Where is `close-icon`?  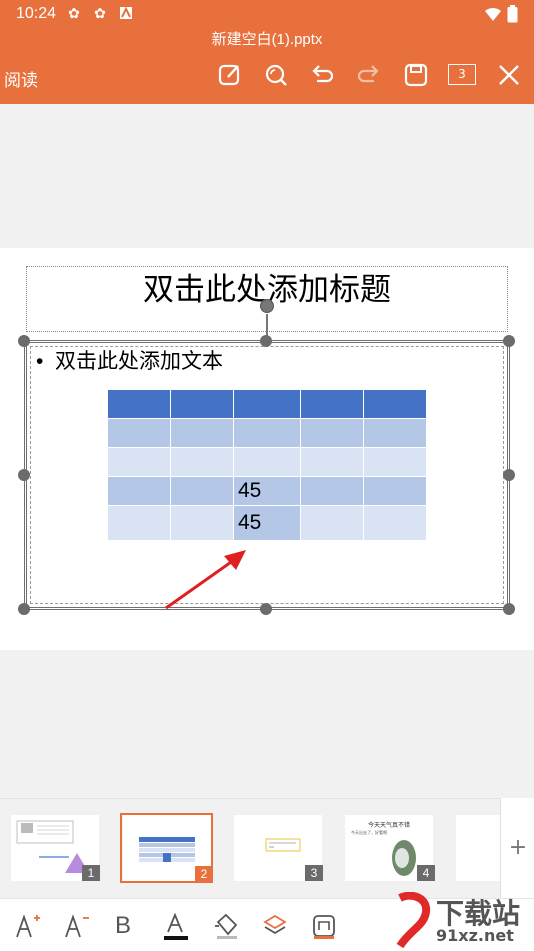 close-icon is located at coordinates (509, 75).